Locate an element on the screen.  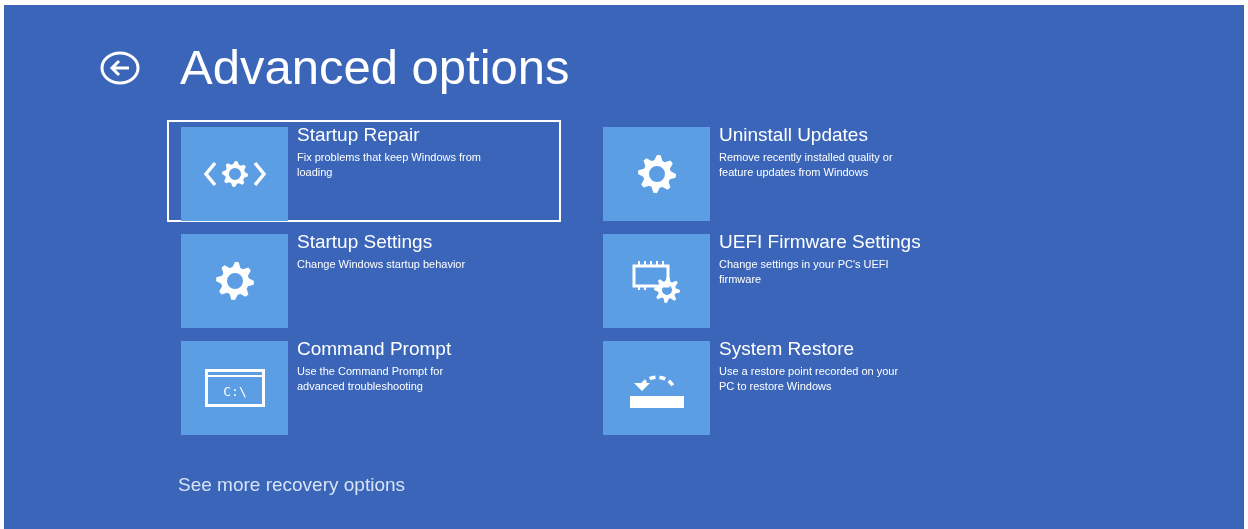
option-title: UEFI Firmware Settings is located at coordinates (820, 242).